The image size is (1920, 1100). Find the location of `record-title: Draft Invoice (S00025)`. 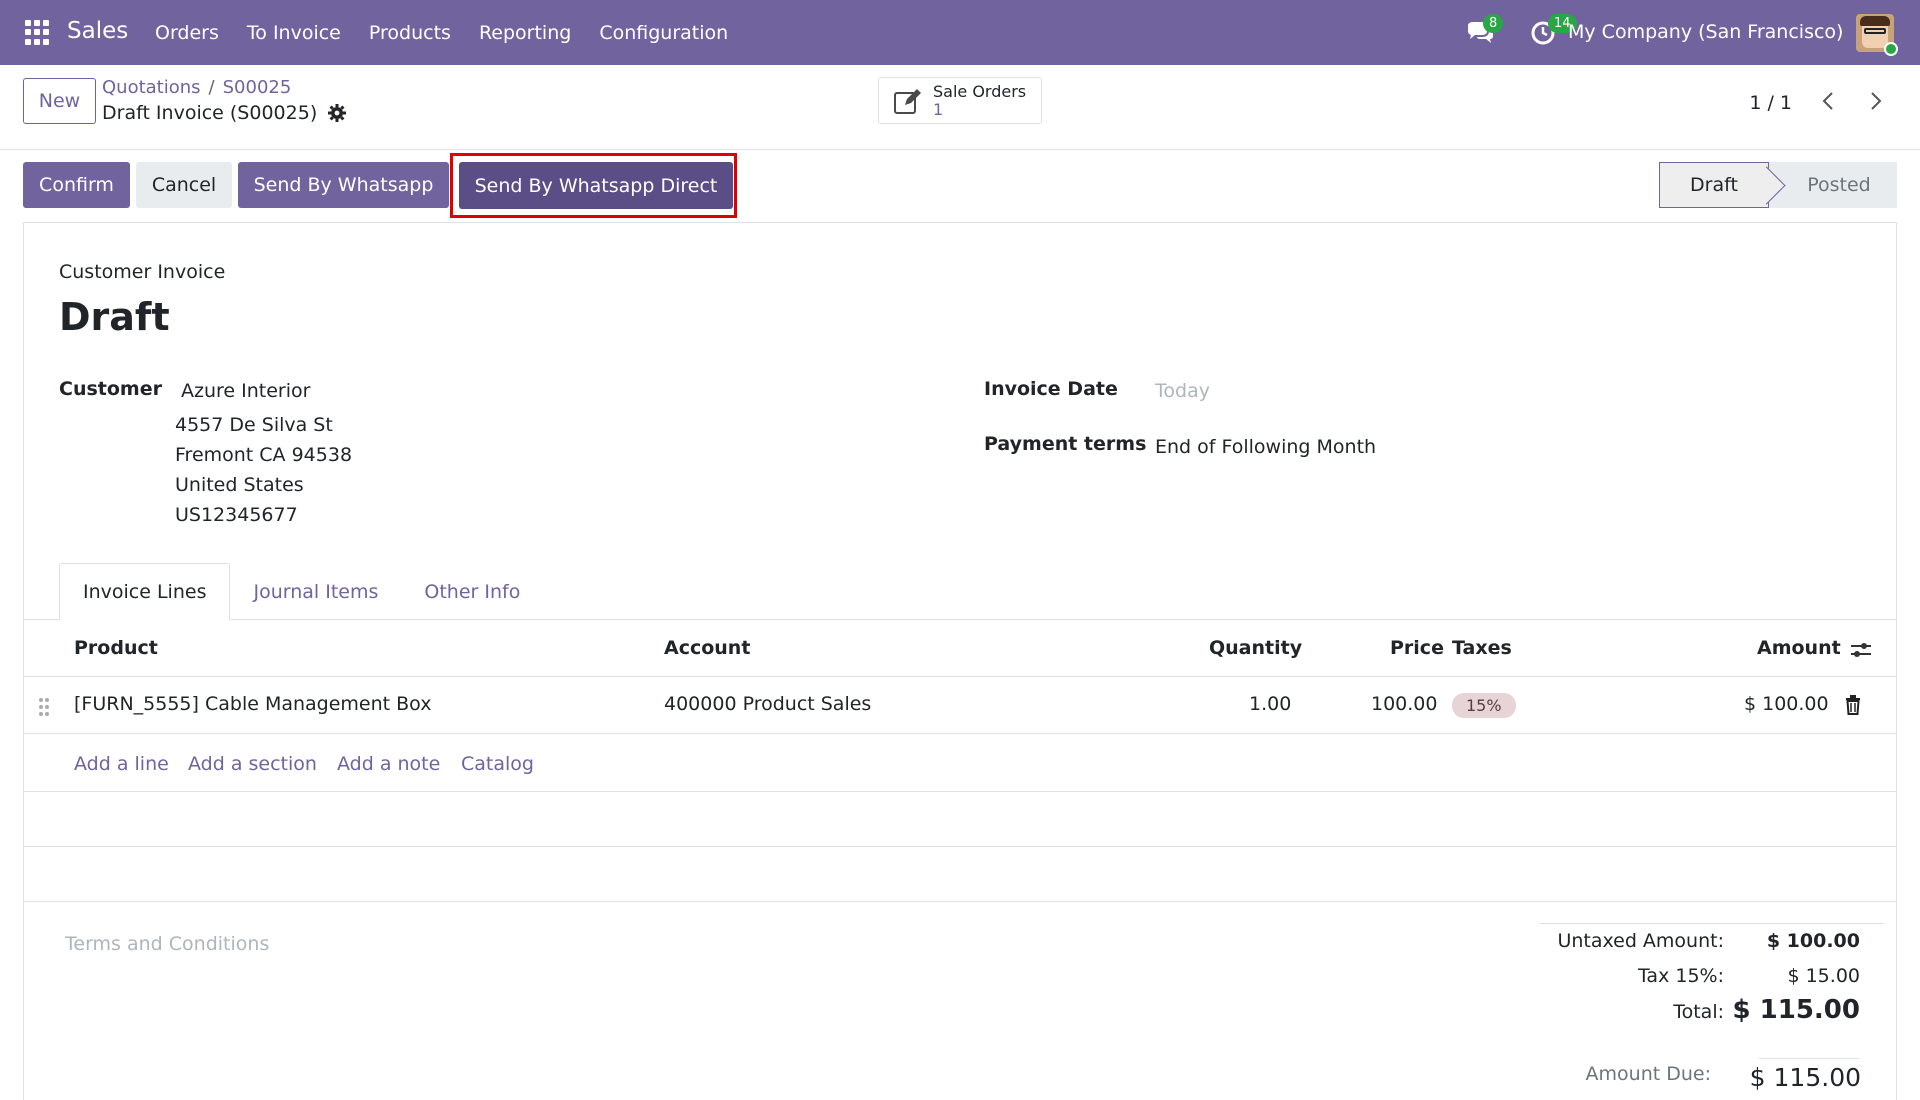

record-title: Draft Invoice (S00025) is located at coordinates (210, 113).